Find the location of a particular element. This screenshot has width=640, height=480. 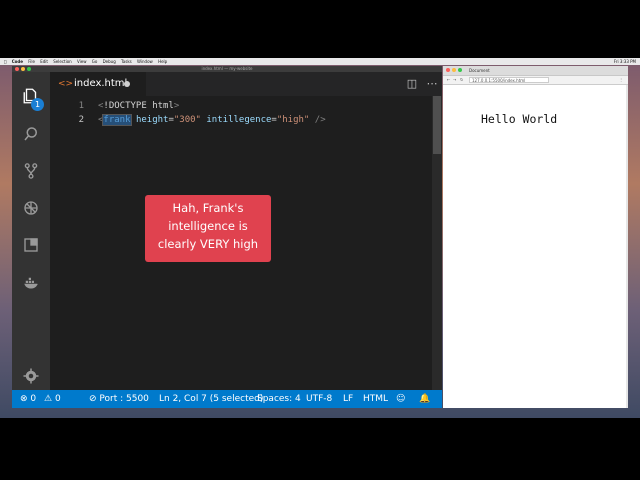

split-editor-icon: ◫ is located at coordinates (412, 84).